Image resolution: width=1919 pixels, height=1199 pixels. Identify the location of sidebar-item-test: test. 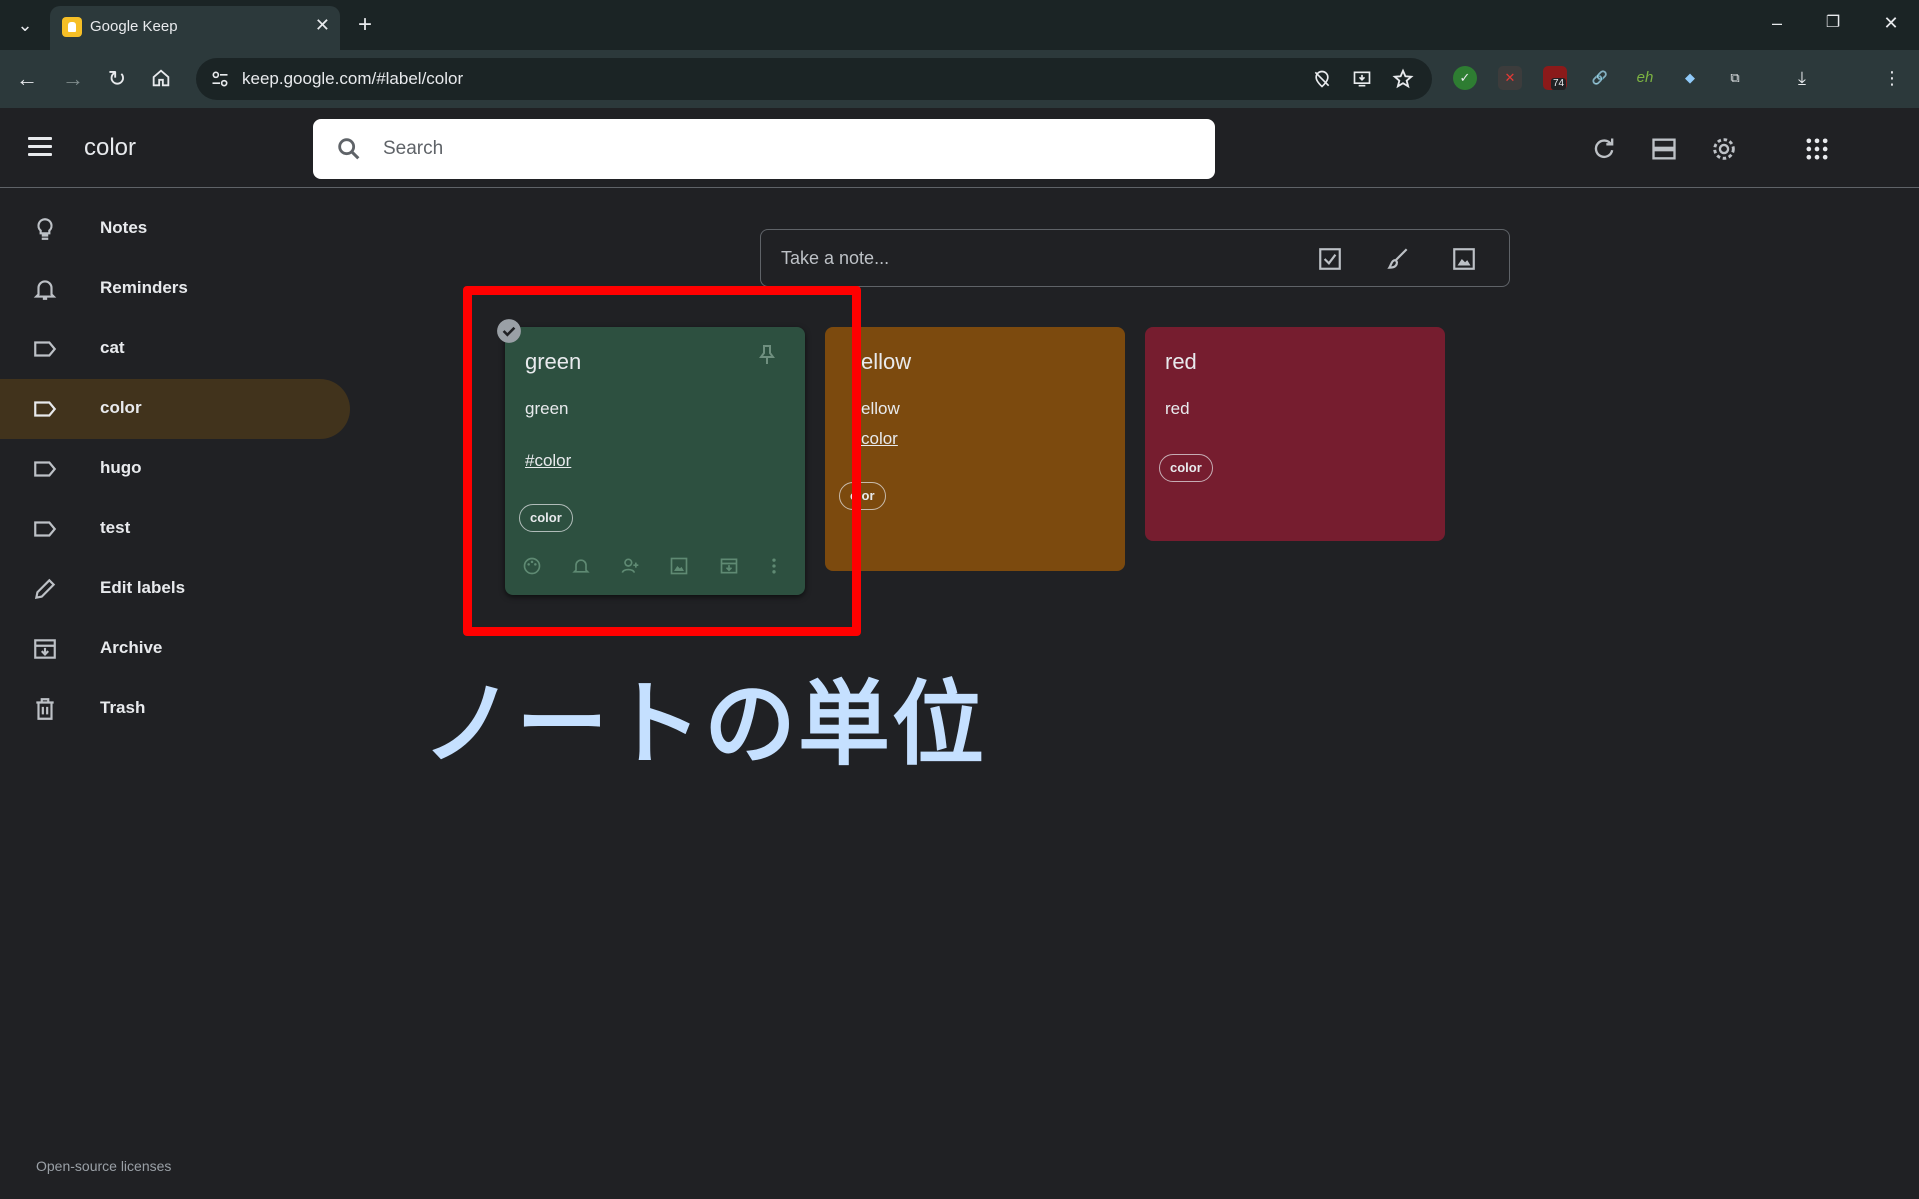
(175, 529).